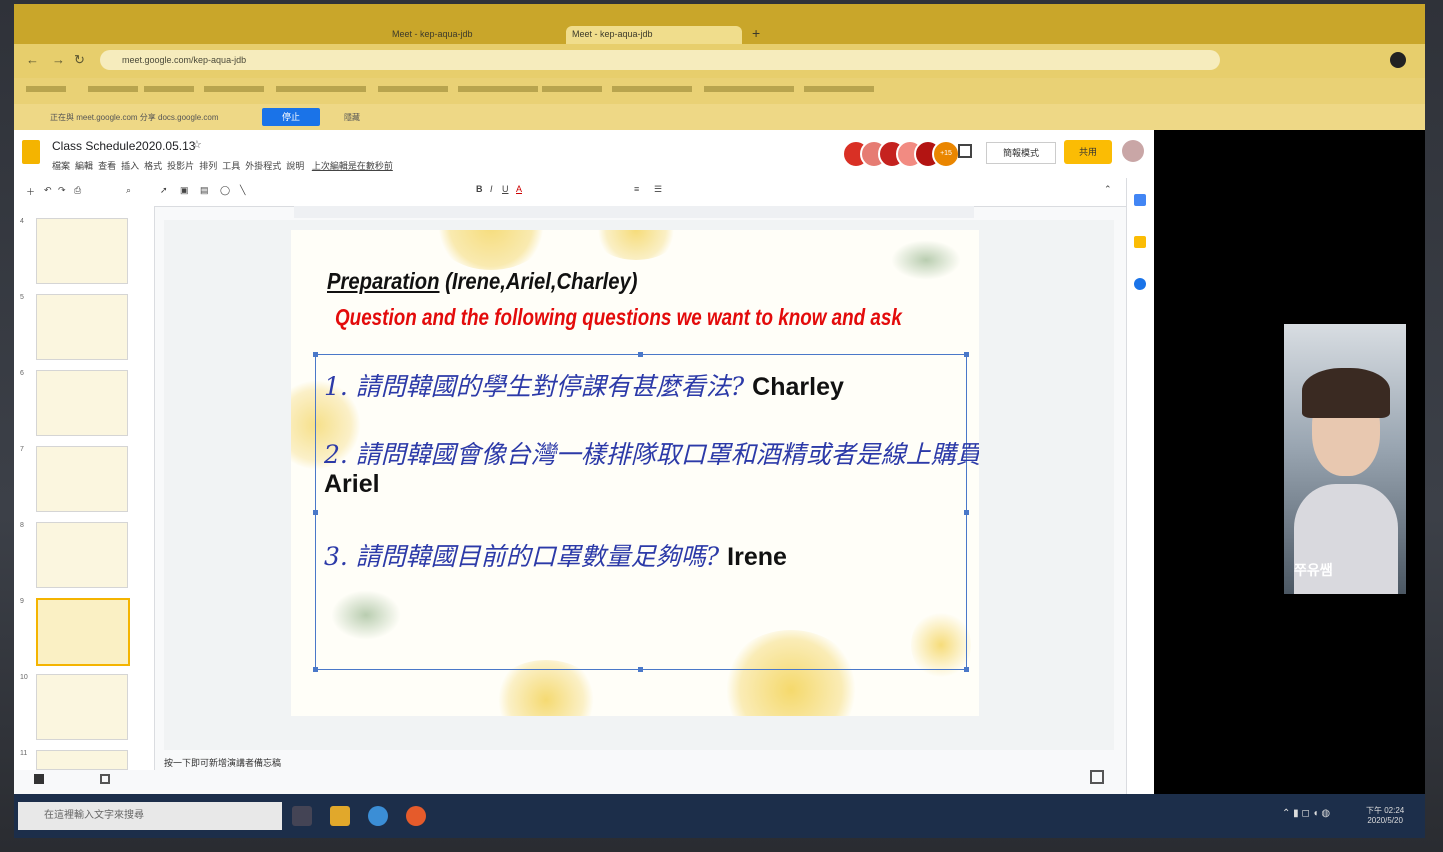 This screenshot has width=1443, height=852. What do you see at coordinates (416, 816) in the screenshot?
I see `firefox-icon` at bounding box center [416, 816].